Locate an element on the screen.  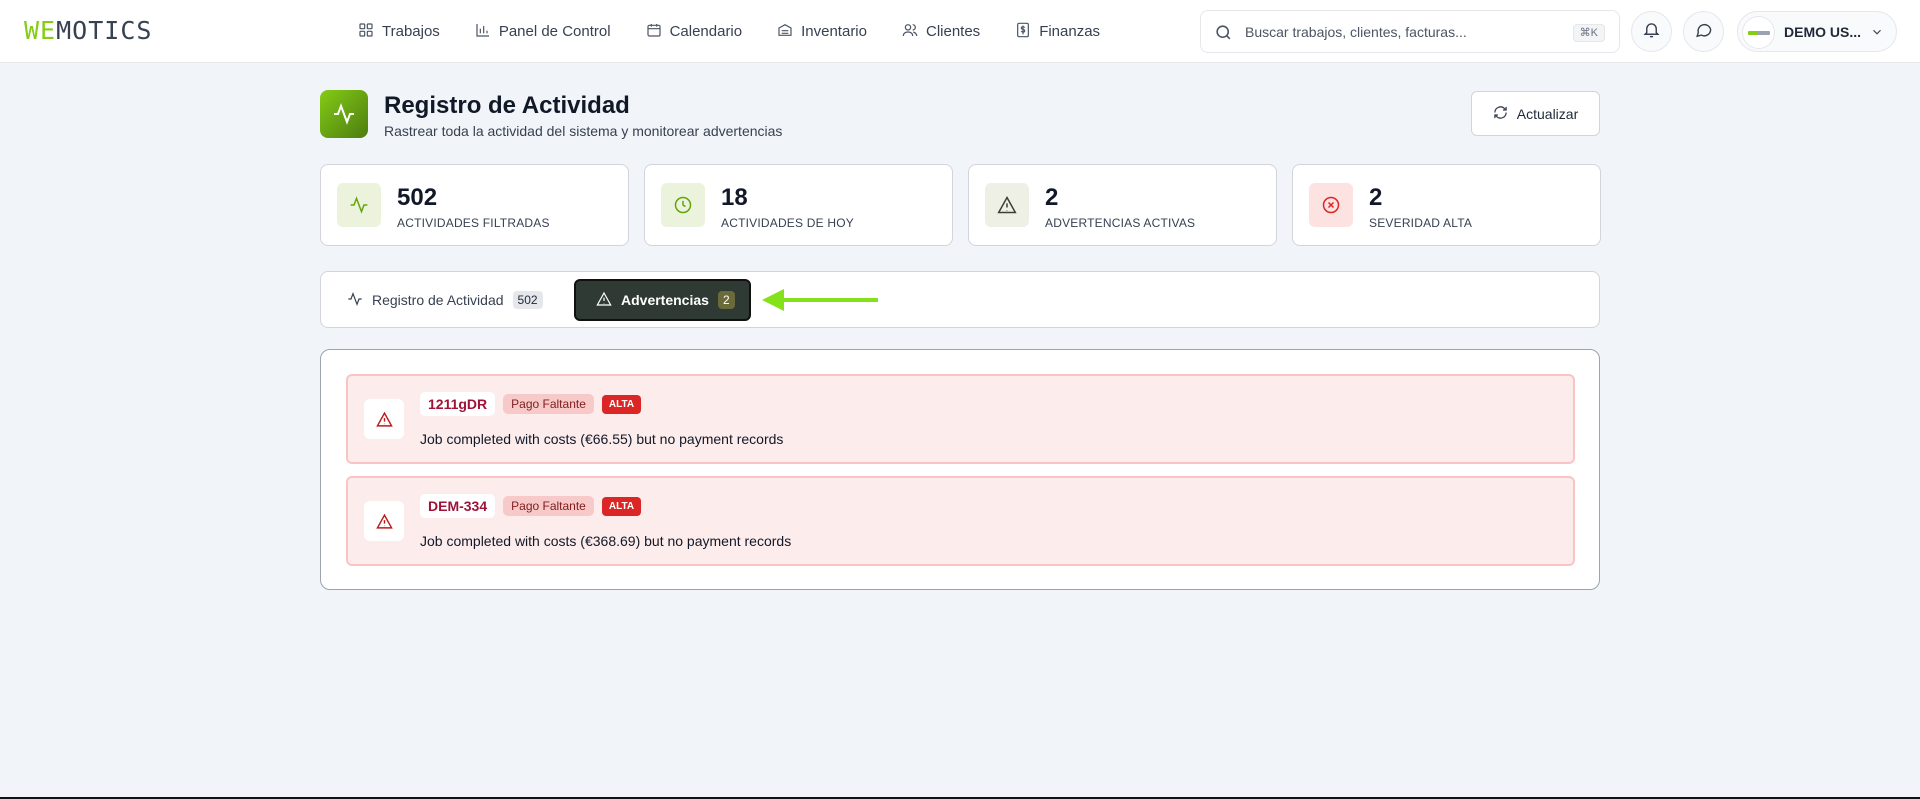
search-icon is located at coordinates (1223, 35).